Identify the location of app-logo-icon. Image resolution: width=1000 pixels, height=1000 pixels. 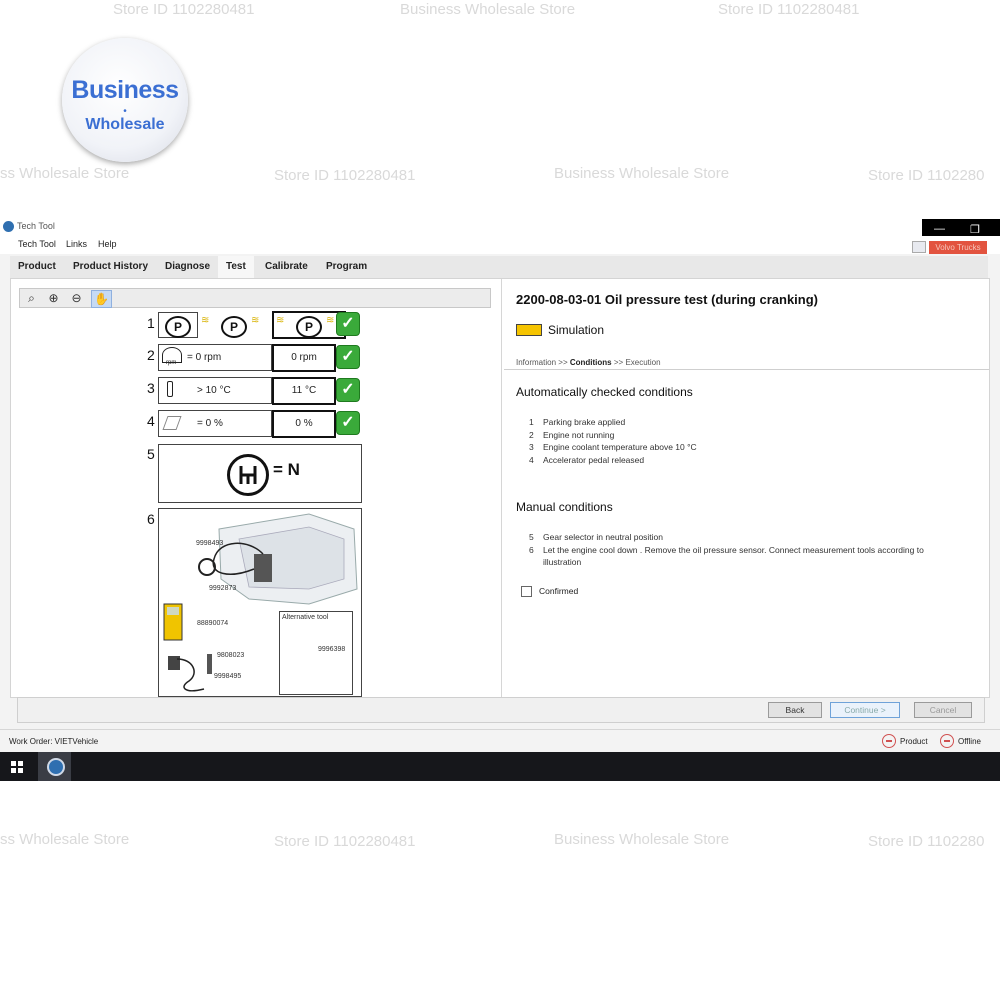
(8, 226).